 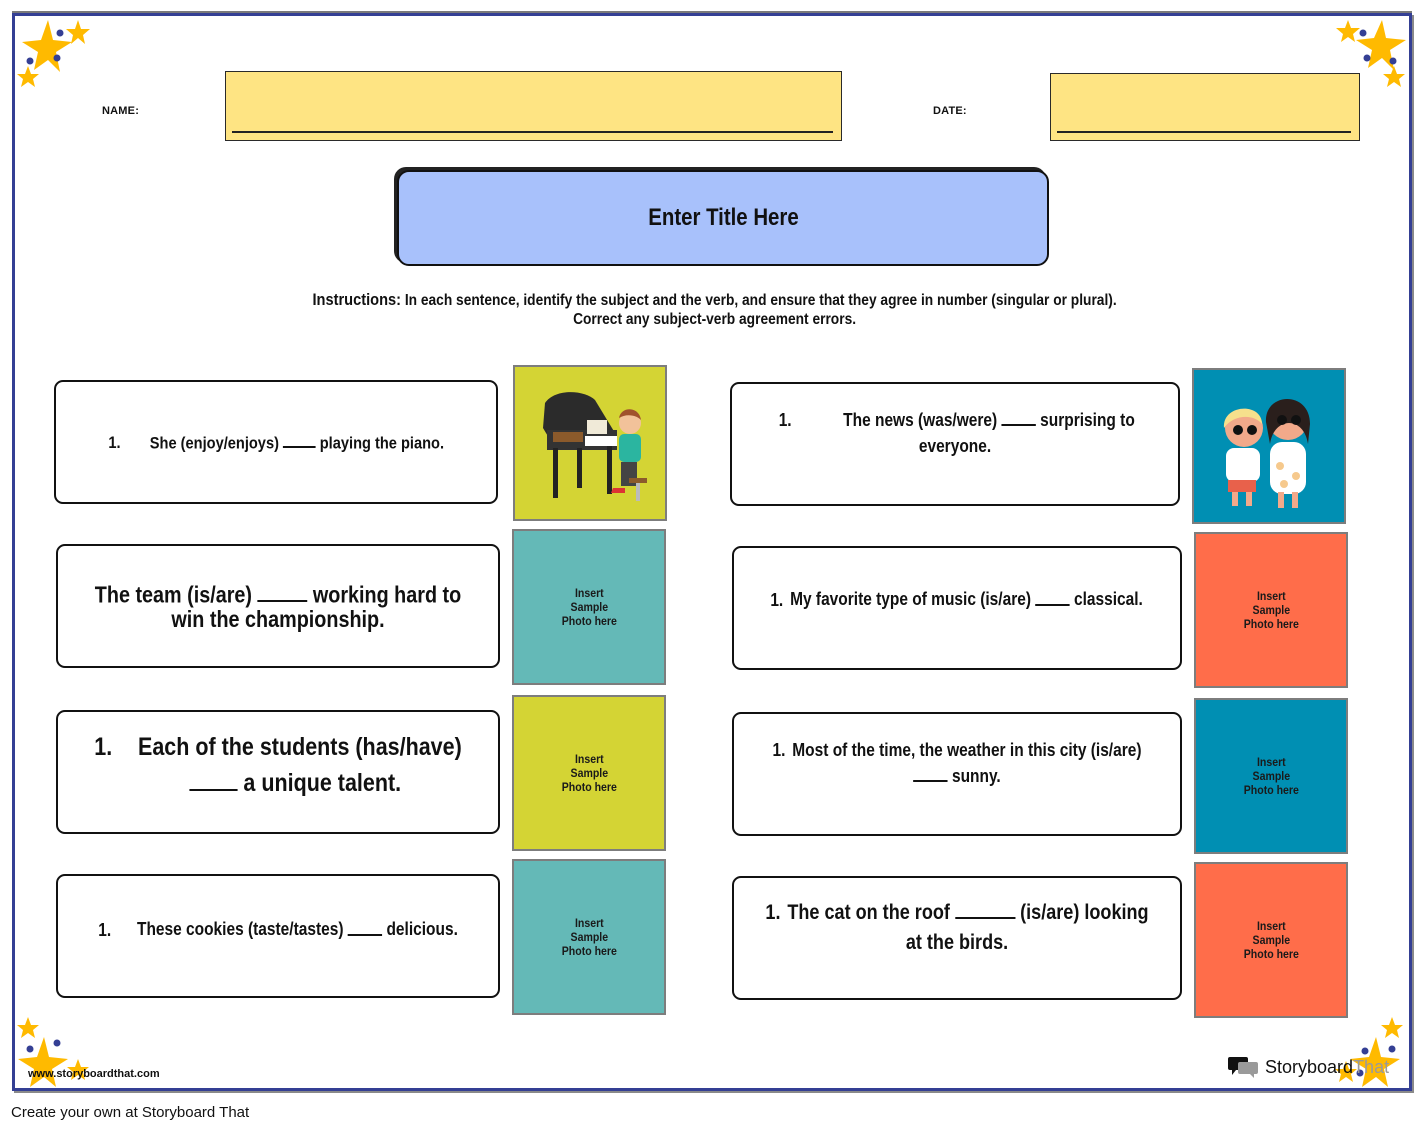 I want to click on brand-main: Storyboard, so click(x=1309, y=1066).